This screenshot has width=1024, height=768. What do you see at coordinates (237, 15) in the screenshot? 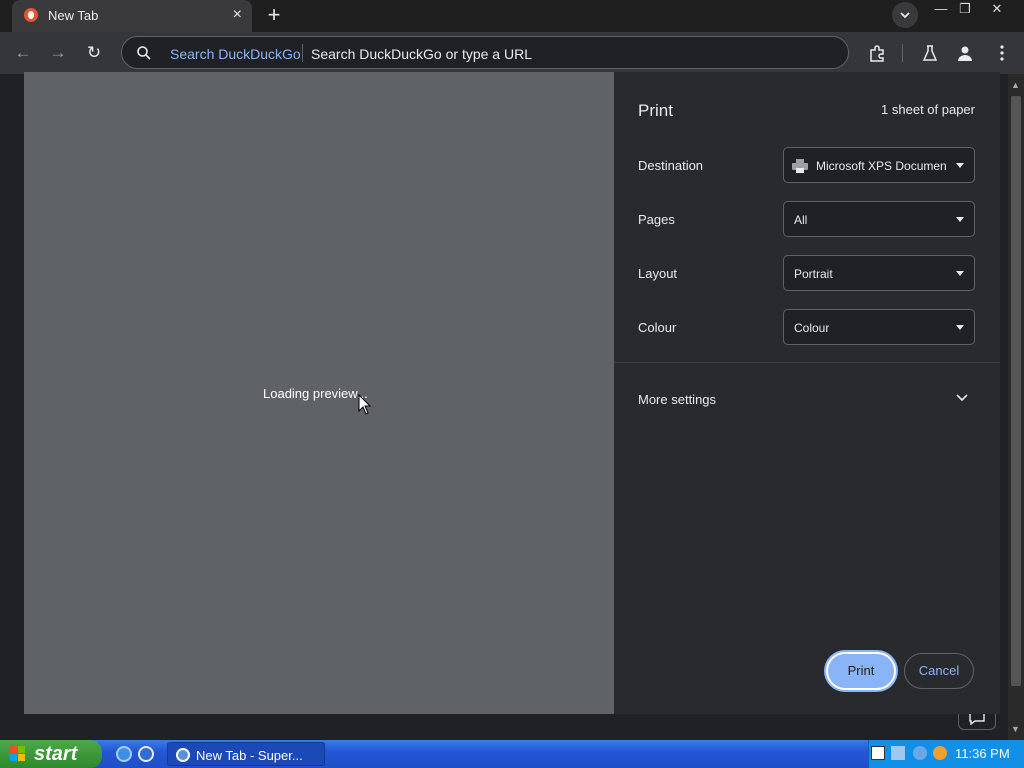
I see `tab-close-icon: ×` at bounding box center [237, 15].